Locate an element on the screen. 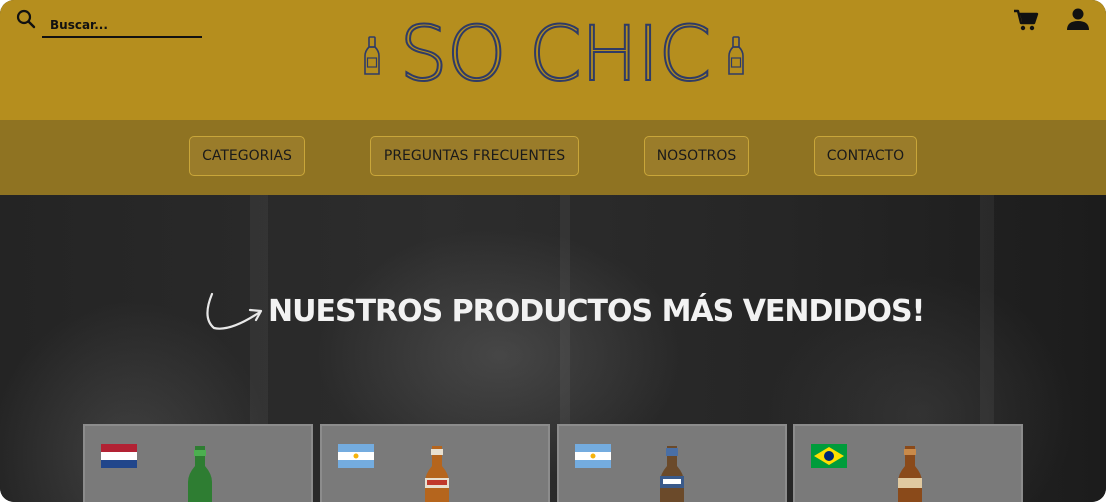 The image size is (1106, 502). cart-icon is located at coordinates (1026, 20).